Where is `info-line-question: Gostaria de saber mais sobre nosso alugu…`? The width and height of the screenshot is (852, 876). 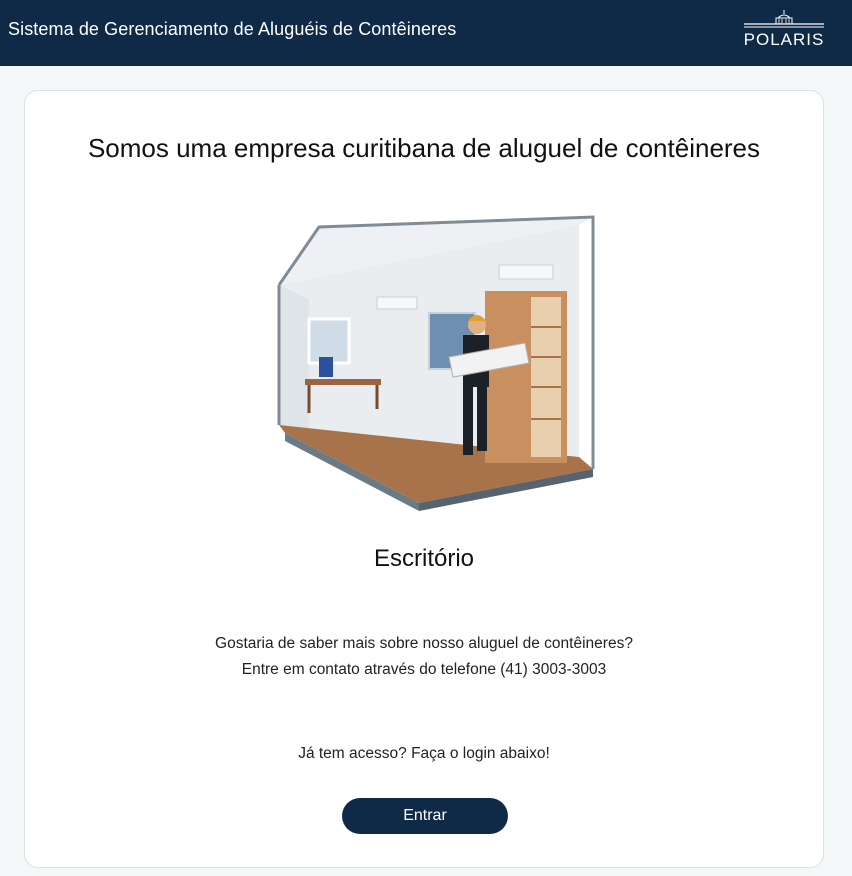
info-line-question: Gostaria de saber mais sobre nosso alugu… is located at coordinates (424, 643).